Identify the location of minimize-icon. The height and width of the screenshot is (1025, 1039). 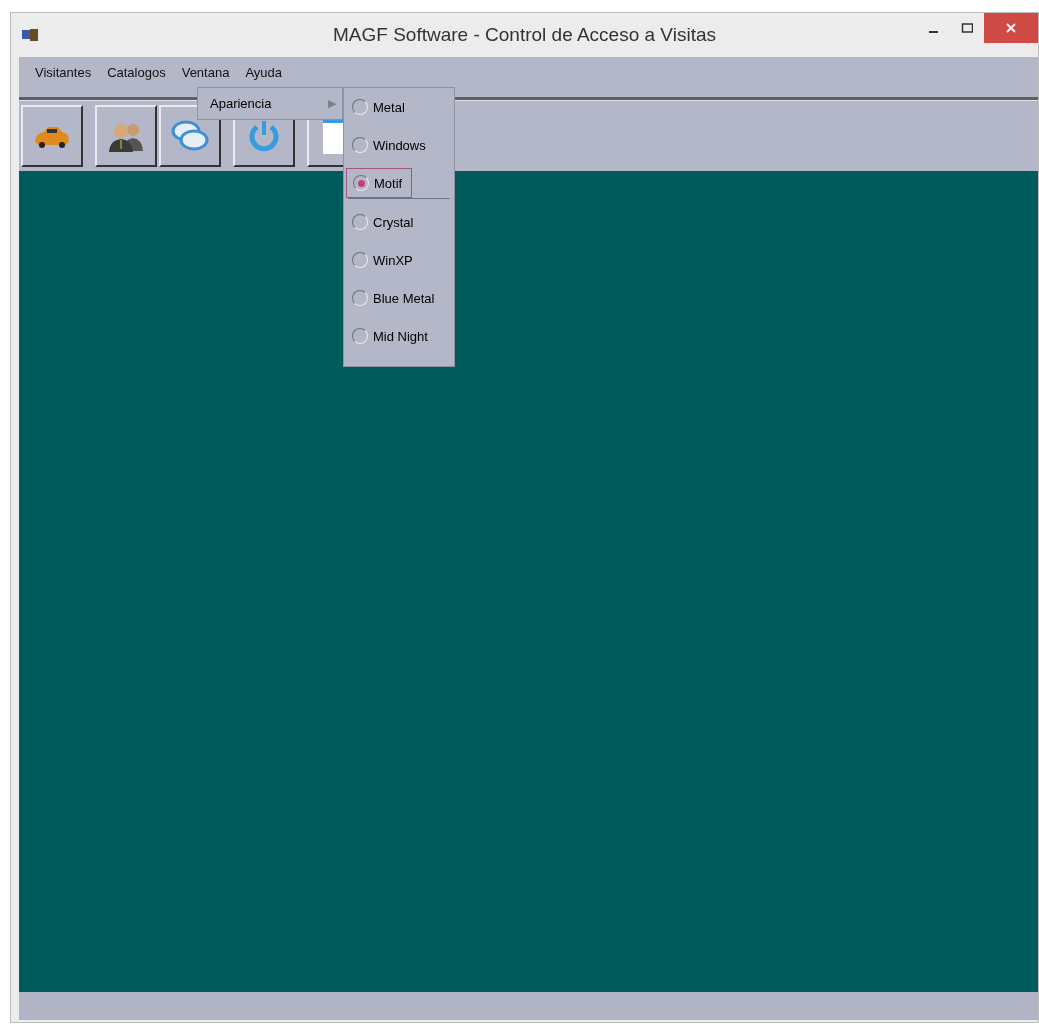
(933, 32).